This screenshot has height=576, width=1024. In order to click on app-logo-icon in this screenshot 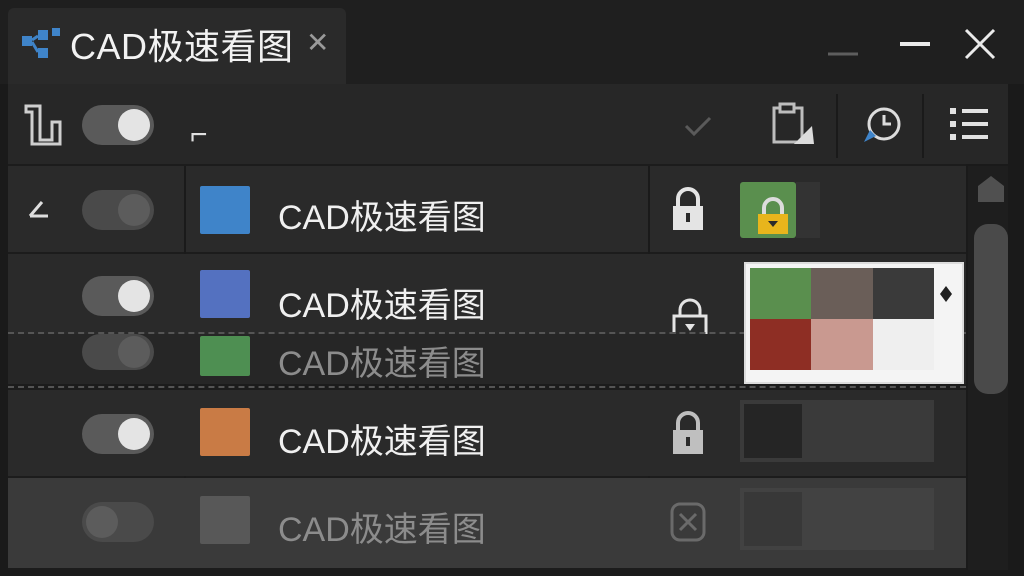, I will do `click(41, 43)`.